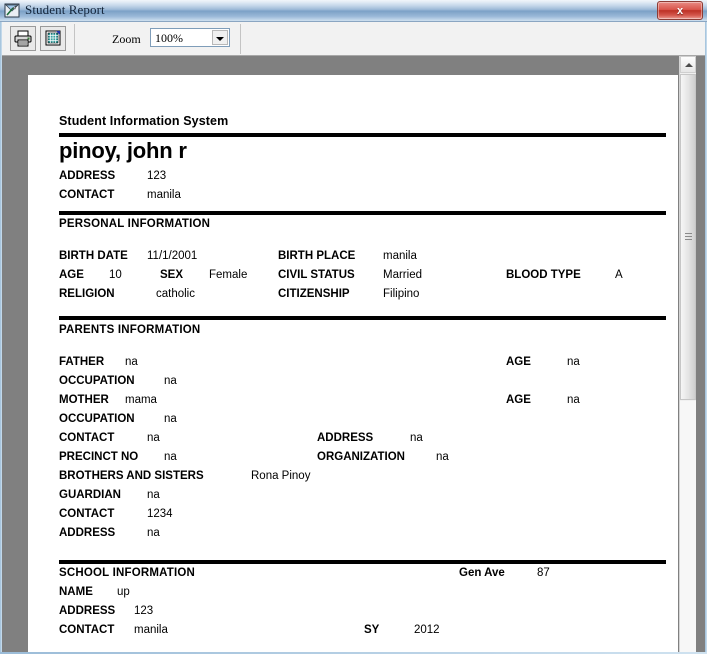  I want to click on school-name-value: up, so click(123, 592).